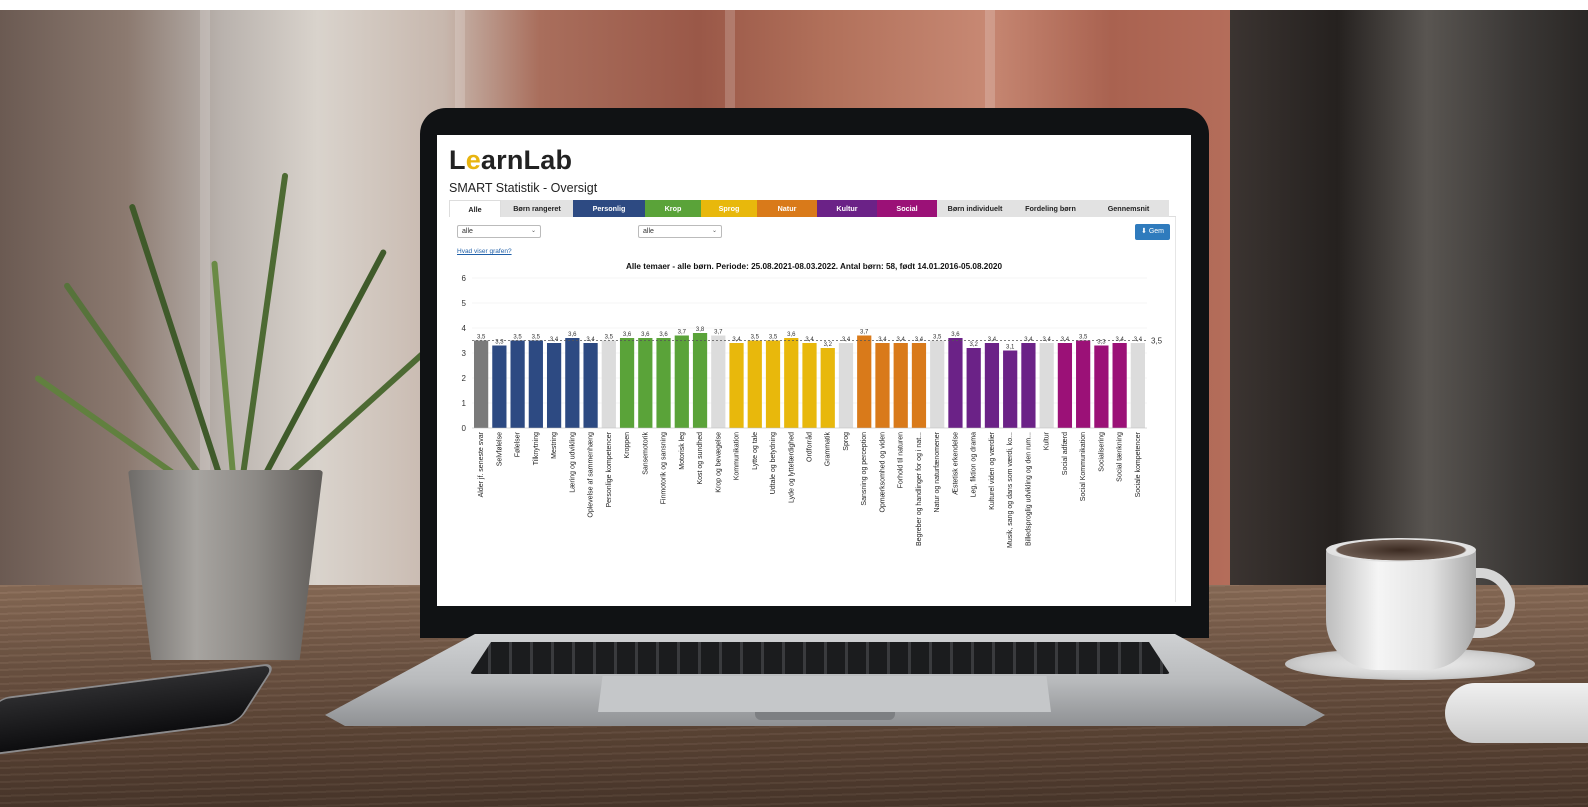 The image size is (1588, 807). I want to click on x-tick-label: Kulturel viden og værdier, so click(992, 470).